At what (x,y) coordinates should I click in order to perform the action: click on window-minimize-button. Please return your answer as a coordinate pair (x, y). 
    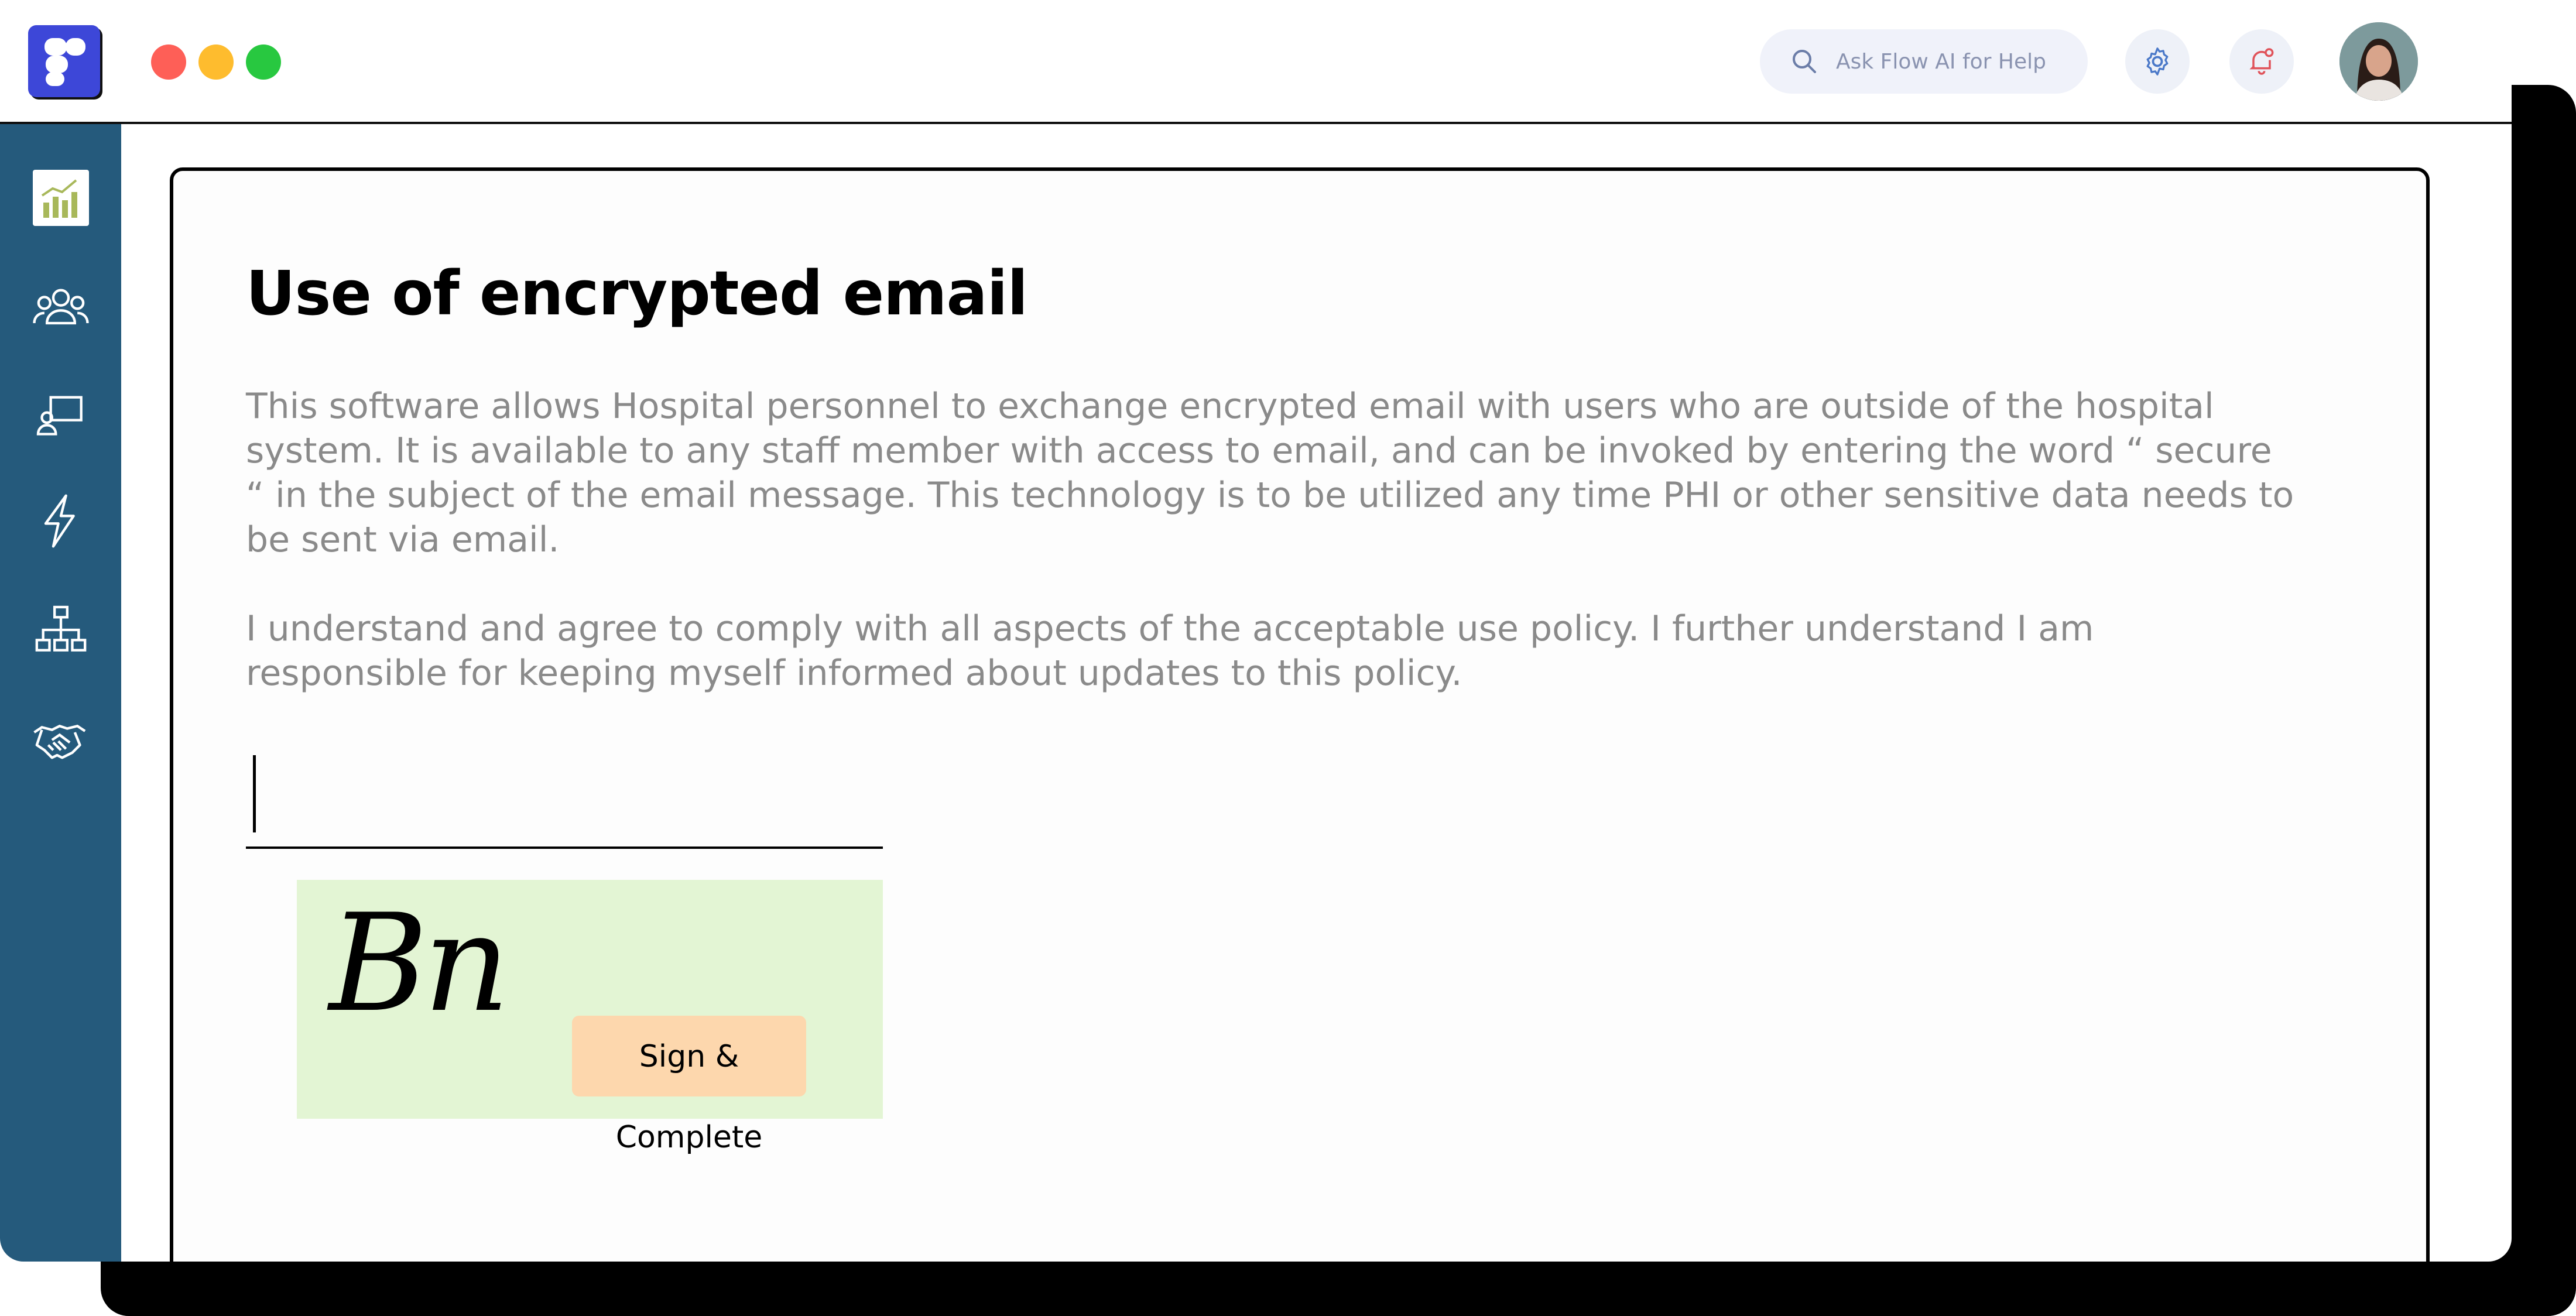
    Looking at the image, I should click on (216, 62).